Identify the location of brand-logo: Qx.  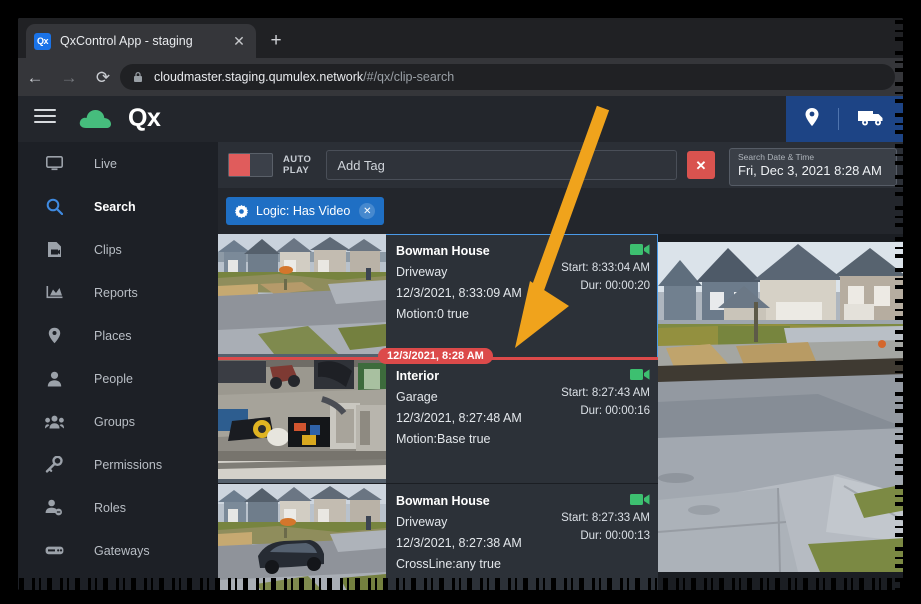
(144, 118).